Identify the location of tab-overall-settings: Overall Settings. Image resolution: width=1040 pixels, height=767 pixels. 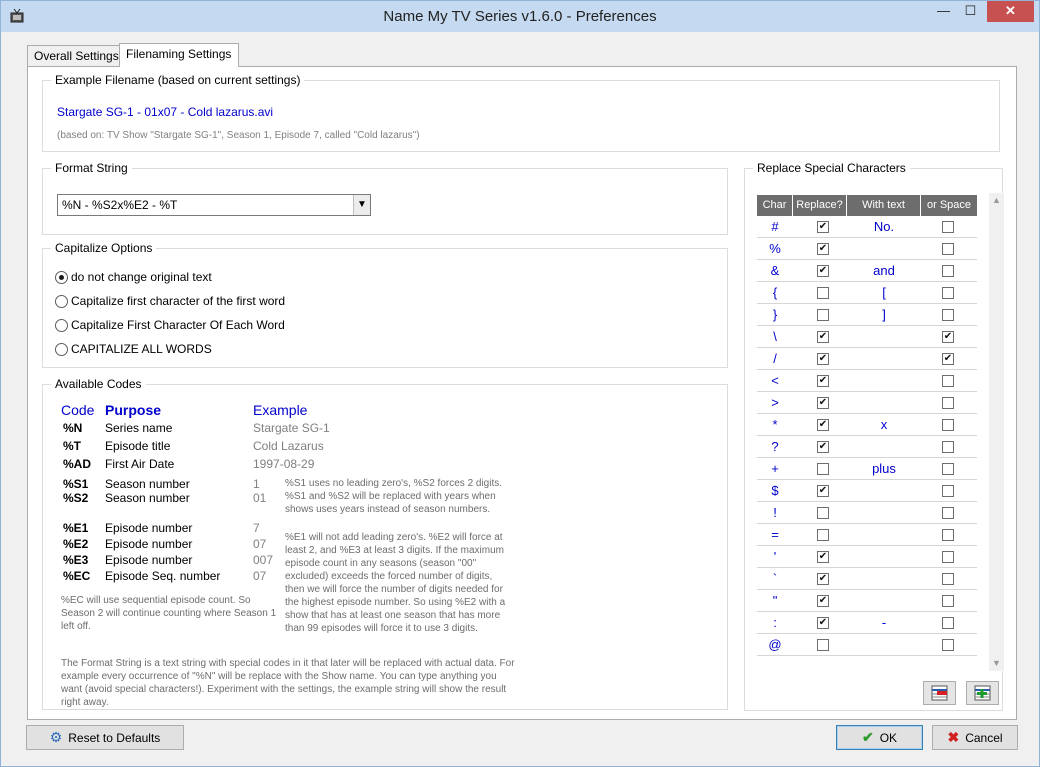
(73, 56).